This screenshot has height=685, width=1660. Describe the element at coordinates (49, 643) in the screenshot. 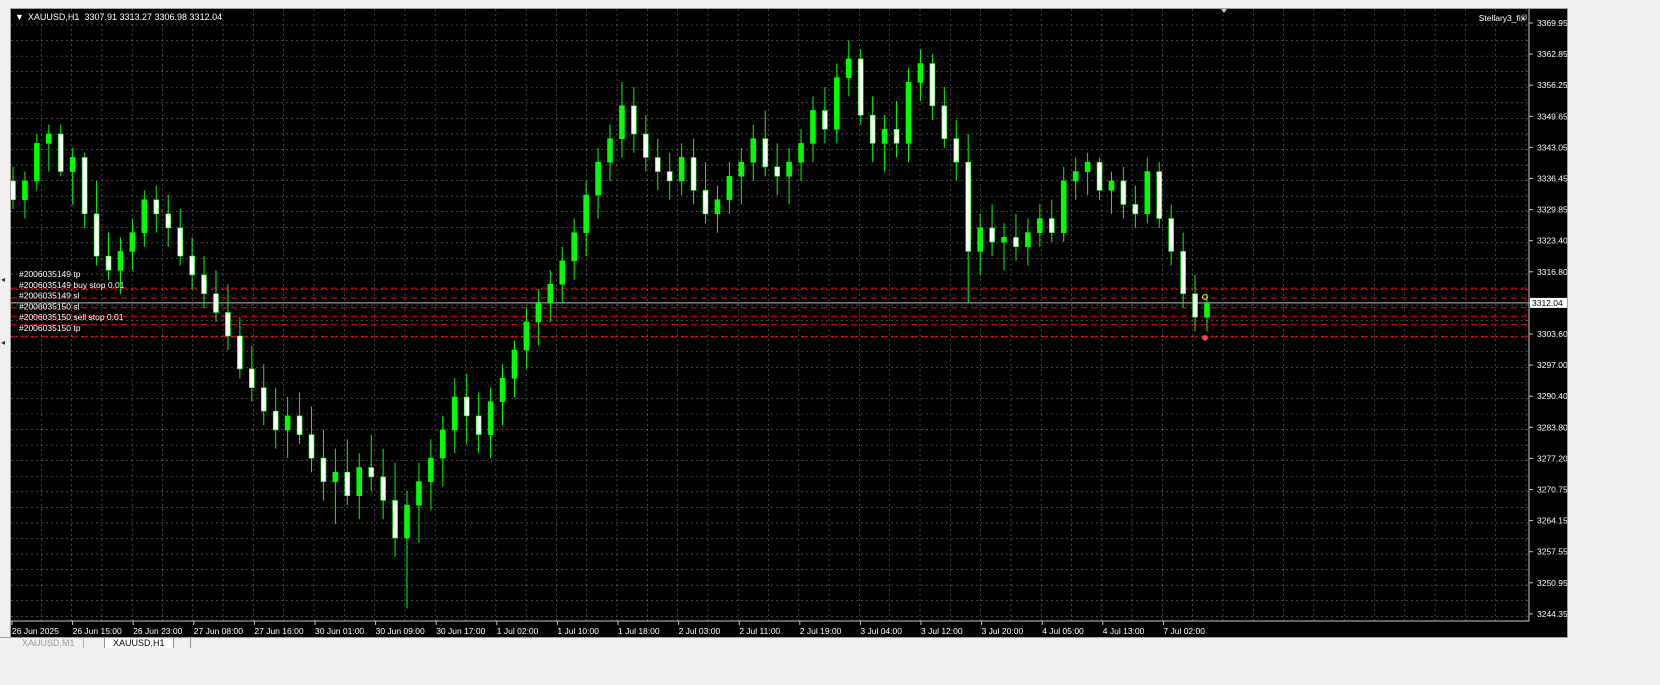

I see `tab-xauusd-m1: XAUUSD,M1` at that location.